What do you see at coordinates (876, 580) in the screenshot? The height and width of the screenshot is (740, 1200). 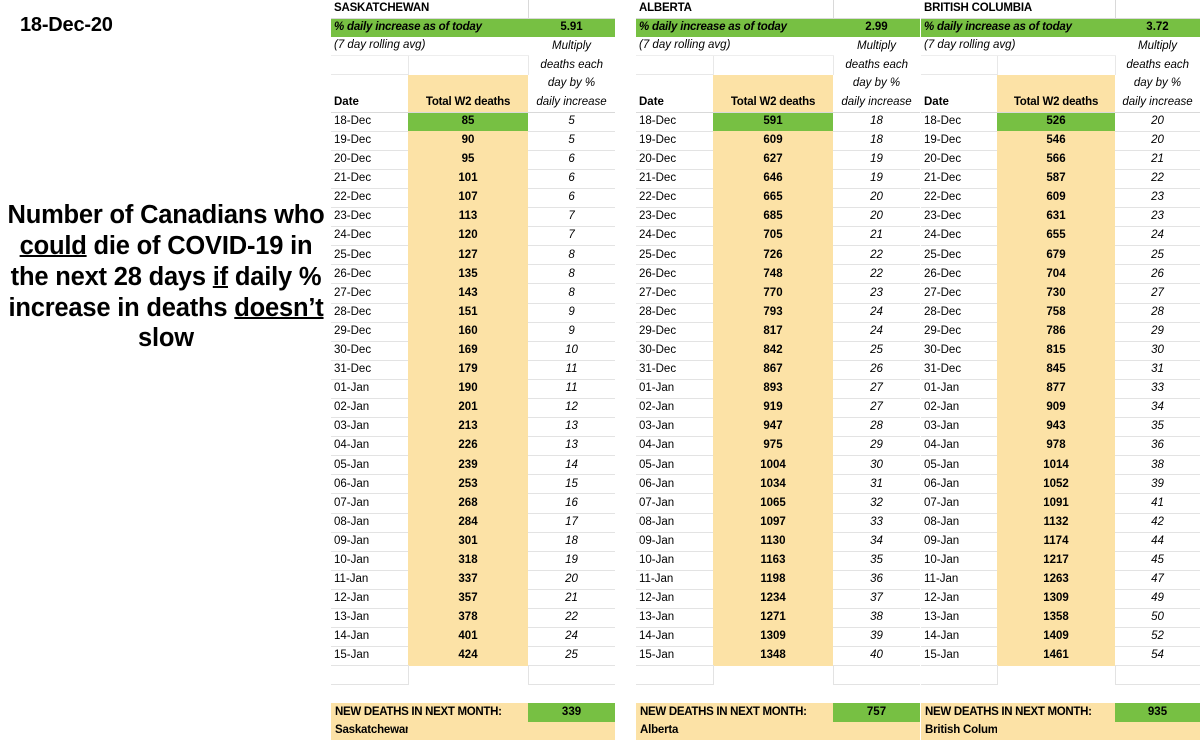 I see `row-daily-increase: 36` at bounding box center [876, 580].